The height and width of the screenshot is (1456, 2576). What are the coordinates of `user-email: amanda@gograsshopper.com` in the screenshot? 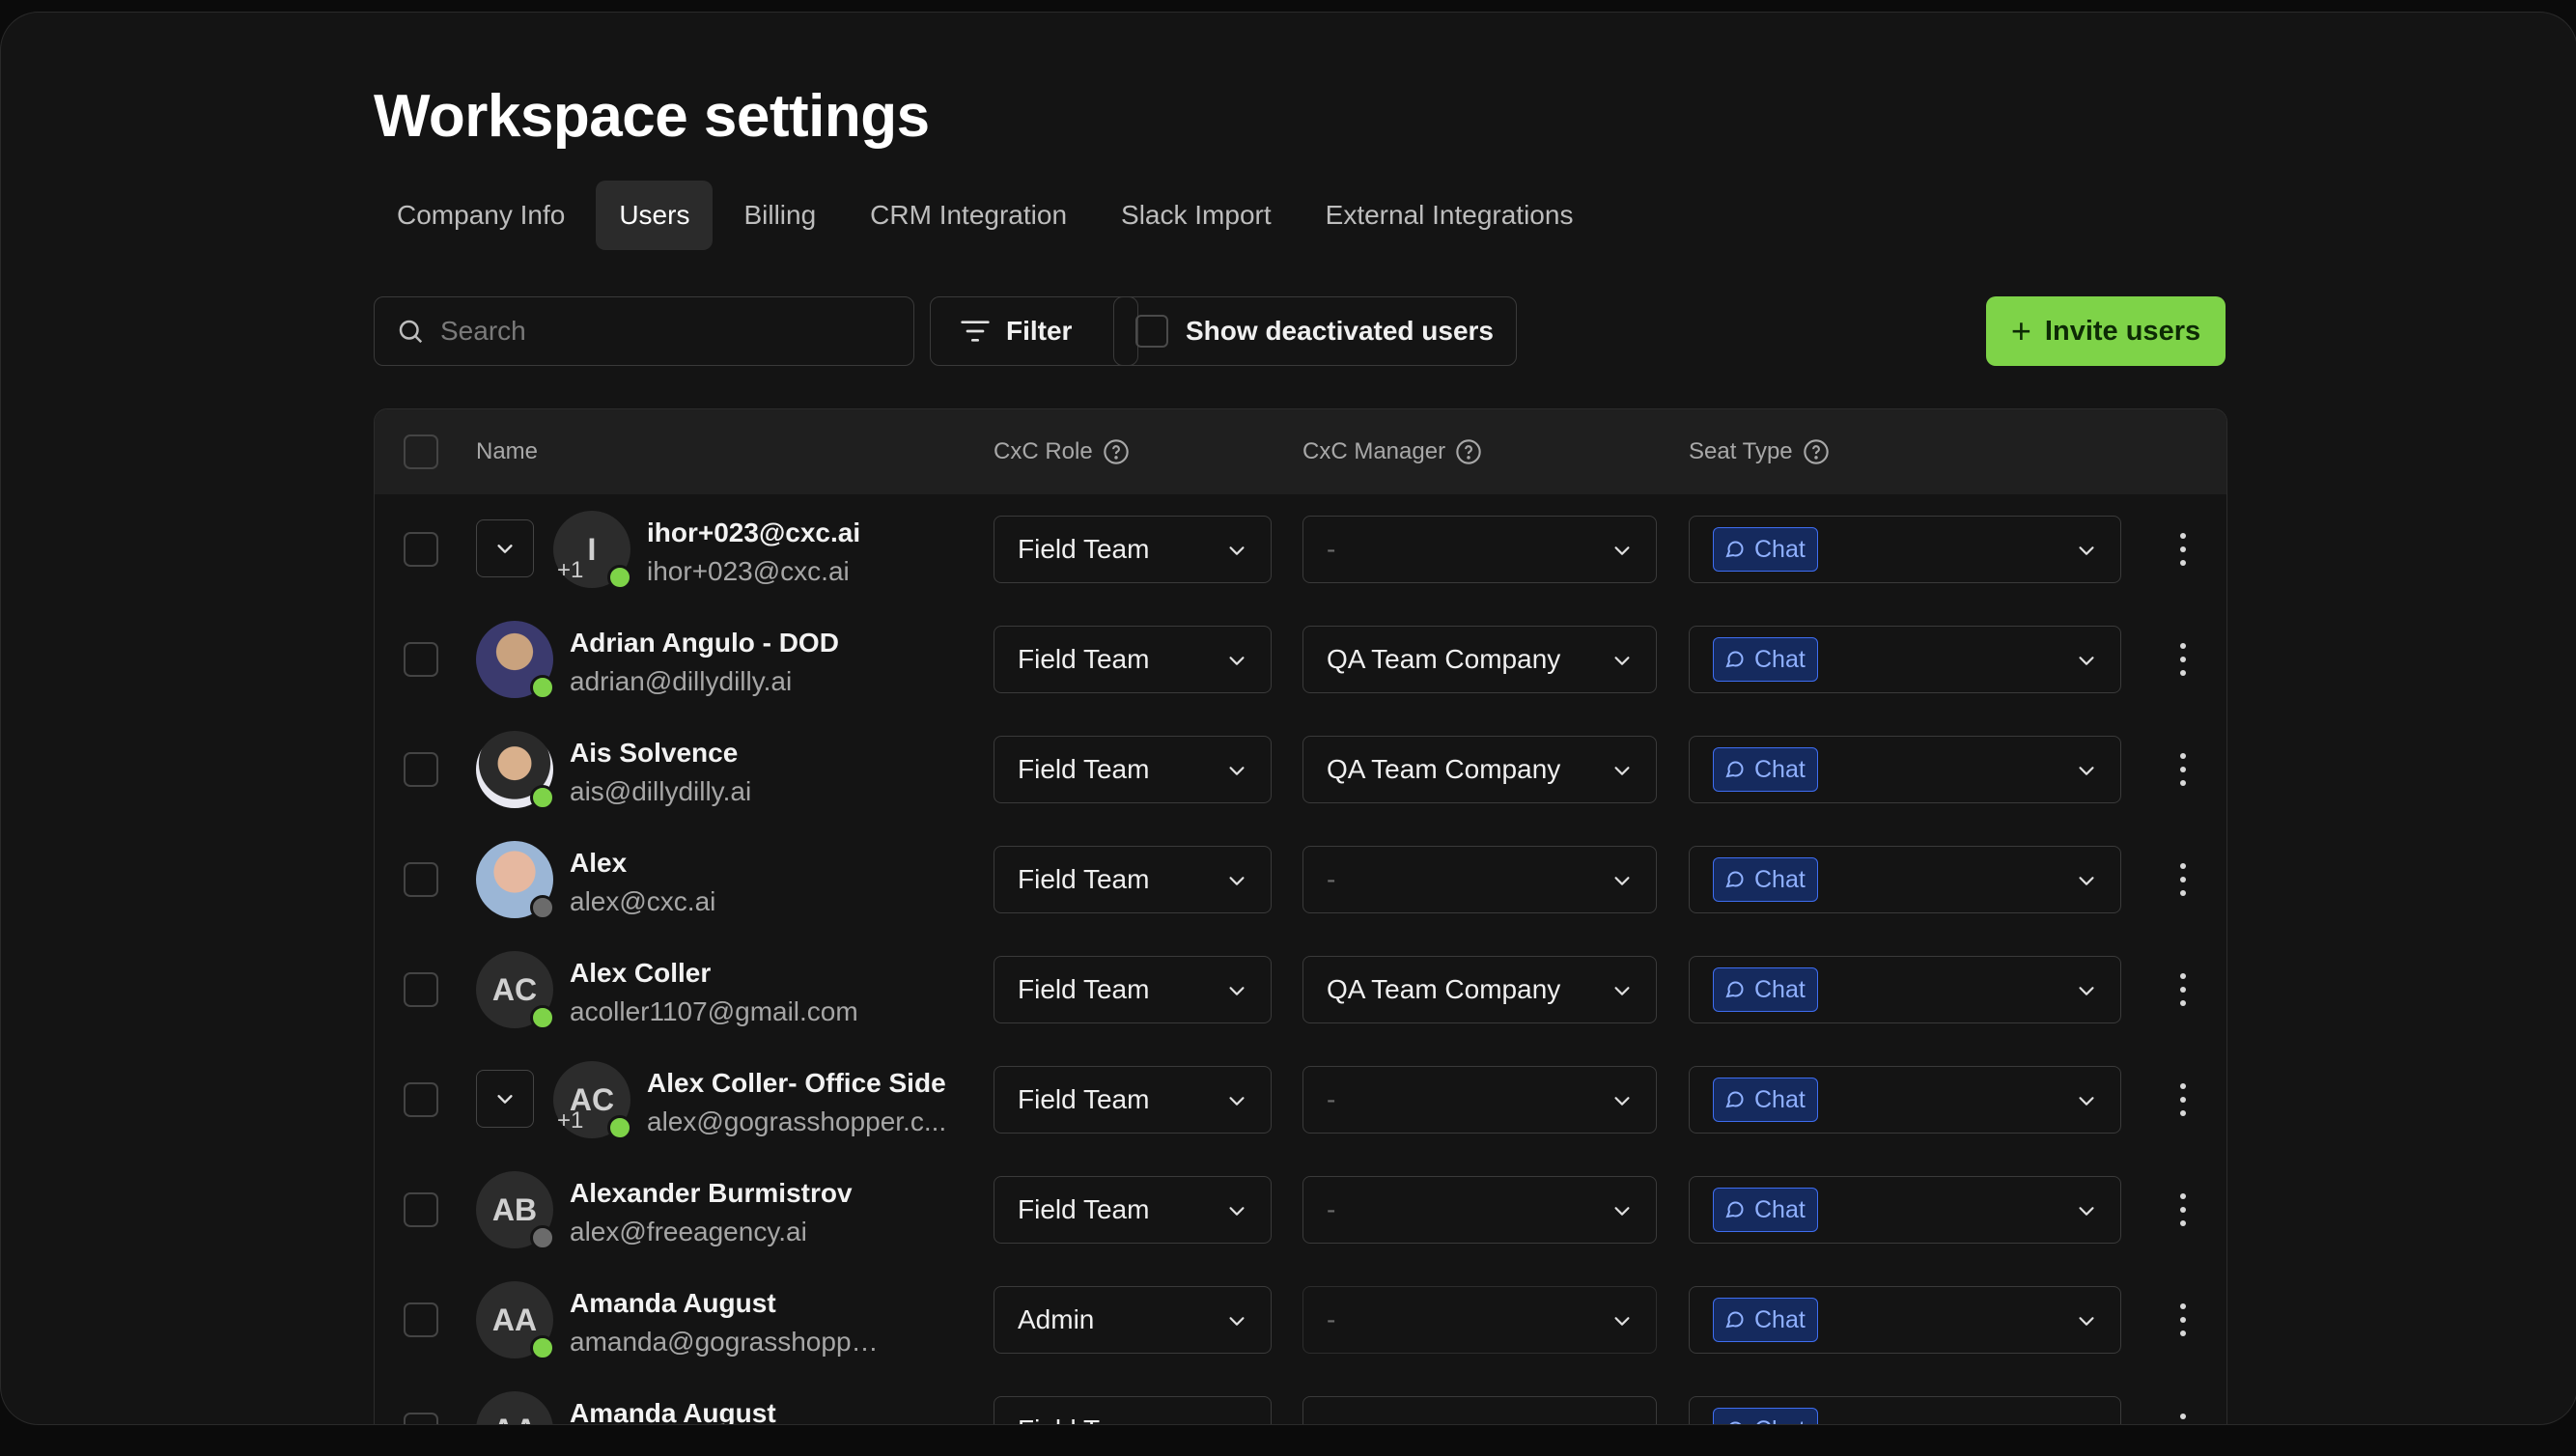 It's located at (729, 1342).